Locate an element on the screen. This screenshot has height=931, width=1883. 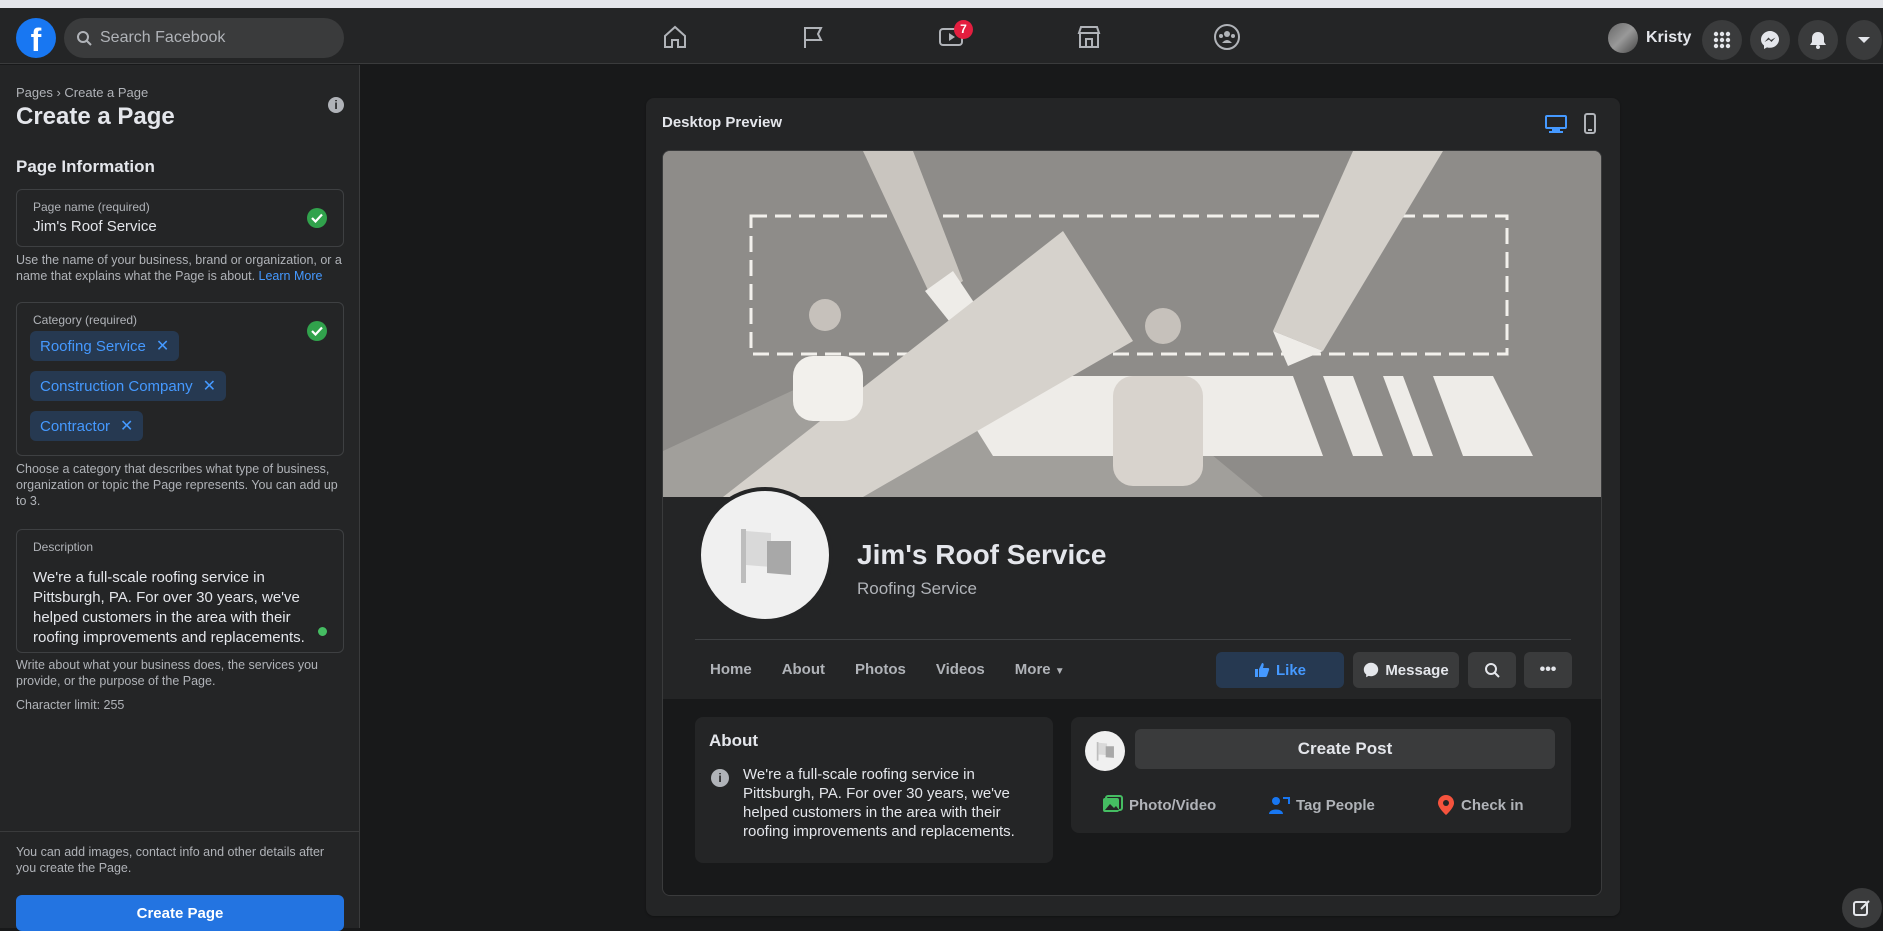
mobile-icon is located at coordinates (1590, 124).